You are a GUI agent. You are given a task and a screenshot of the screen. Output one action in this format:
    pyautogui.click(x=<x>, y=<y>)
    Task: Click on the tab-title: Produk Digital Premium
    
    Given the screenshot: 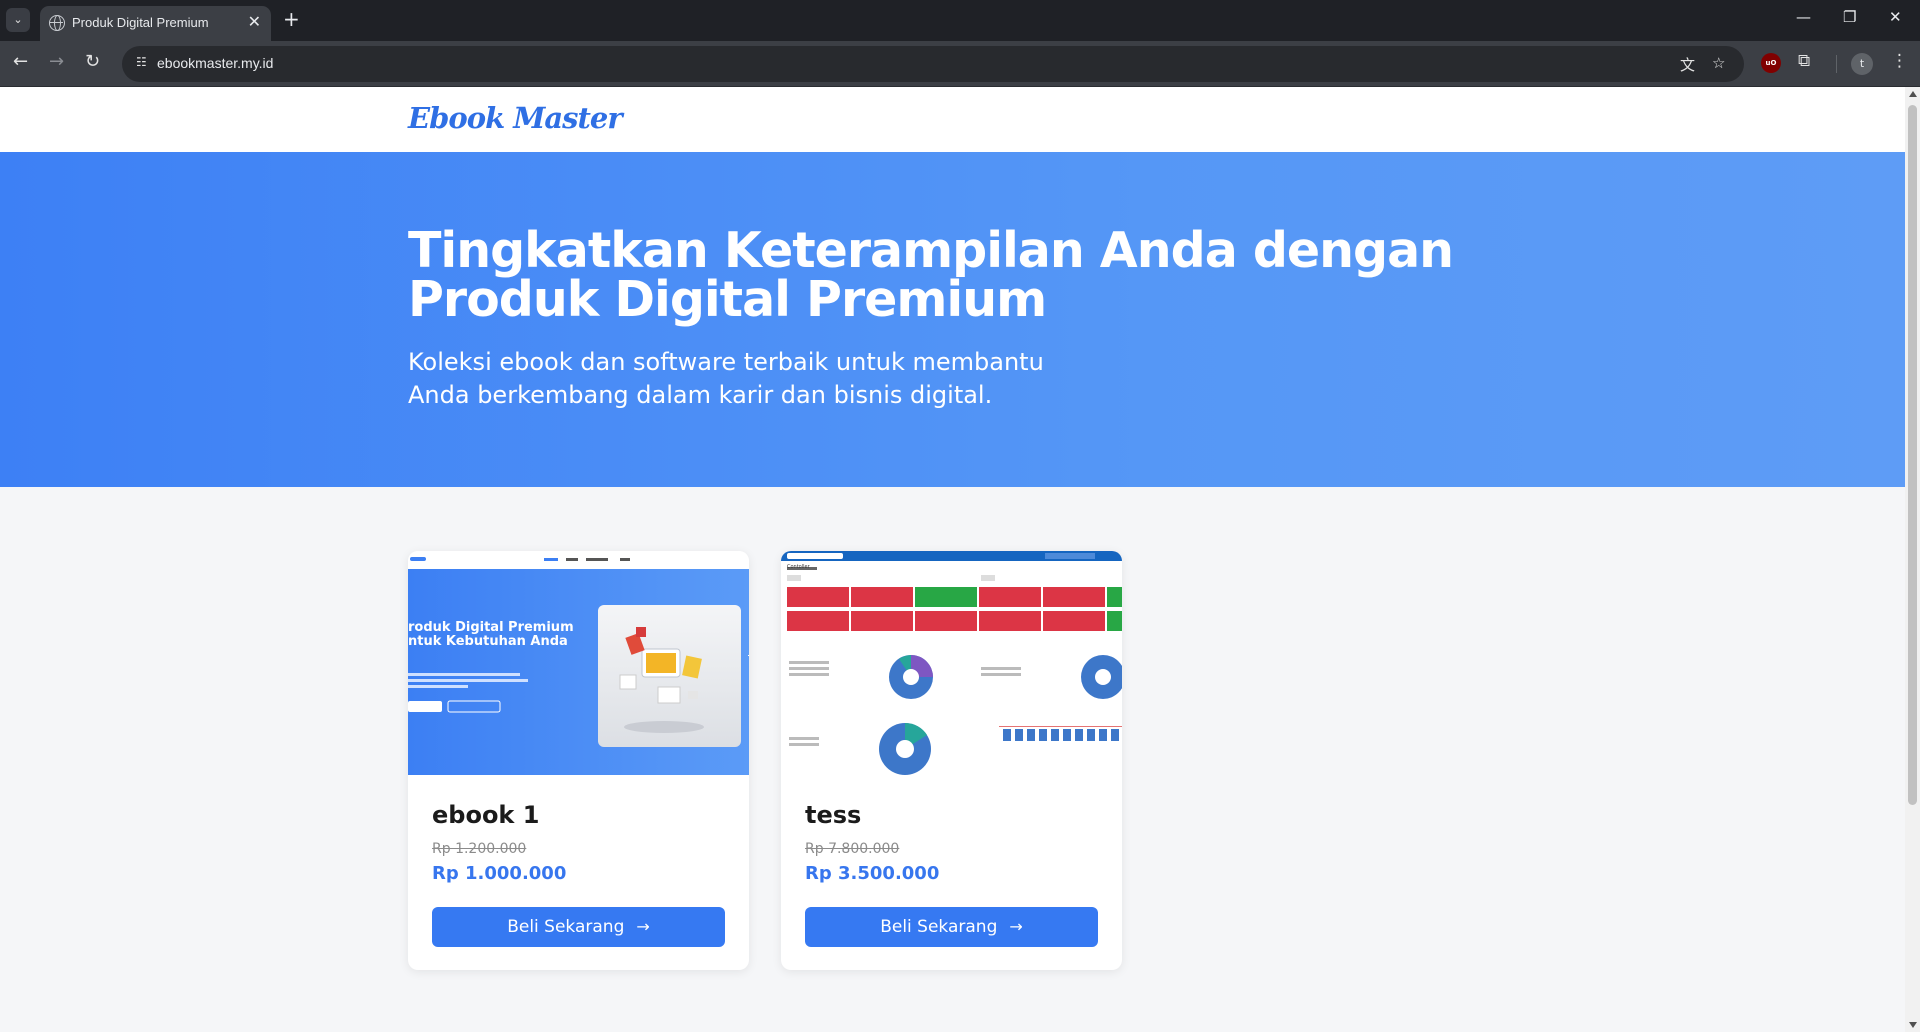 What is the action you would take?
    pyautogui.click(x=140, y=22)
    